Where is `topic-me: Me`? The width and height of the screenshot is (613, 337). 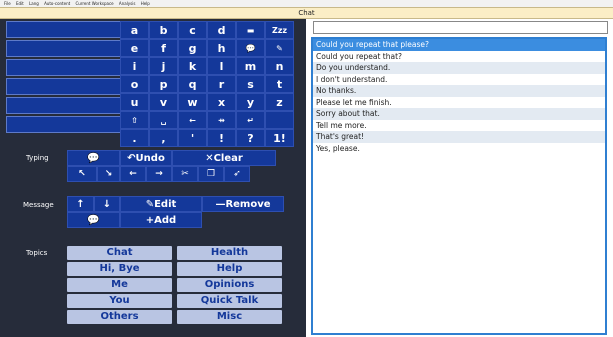
topic-me: Me is located at coordinates (119, 285).